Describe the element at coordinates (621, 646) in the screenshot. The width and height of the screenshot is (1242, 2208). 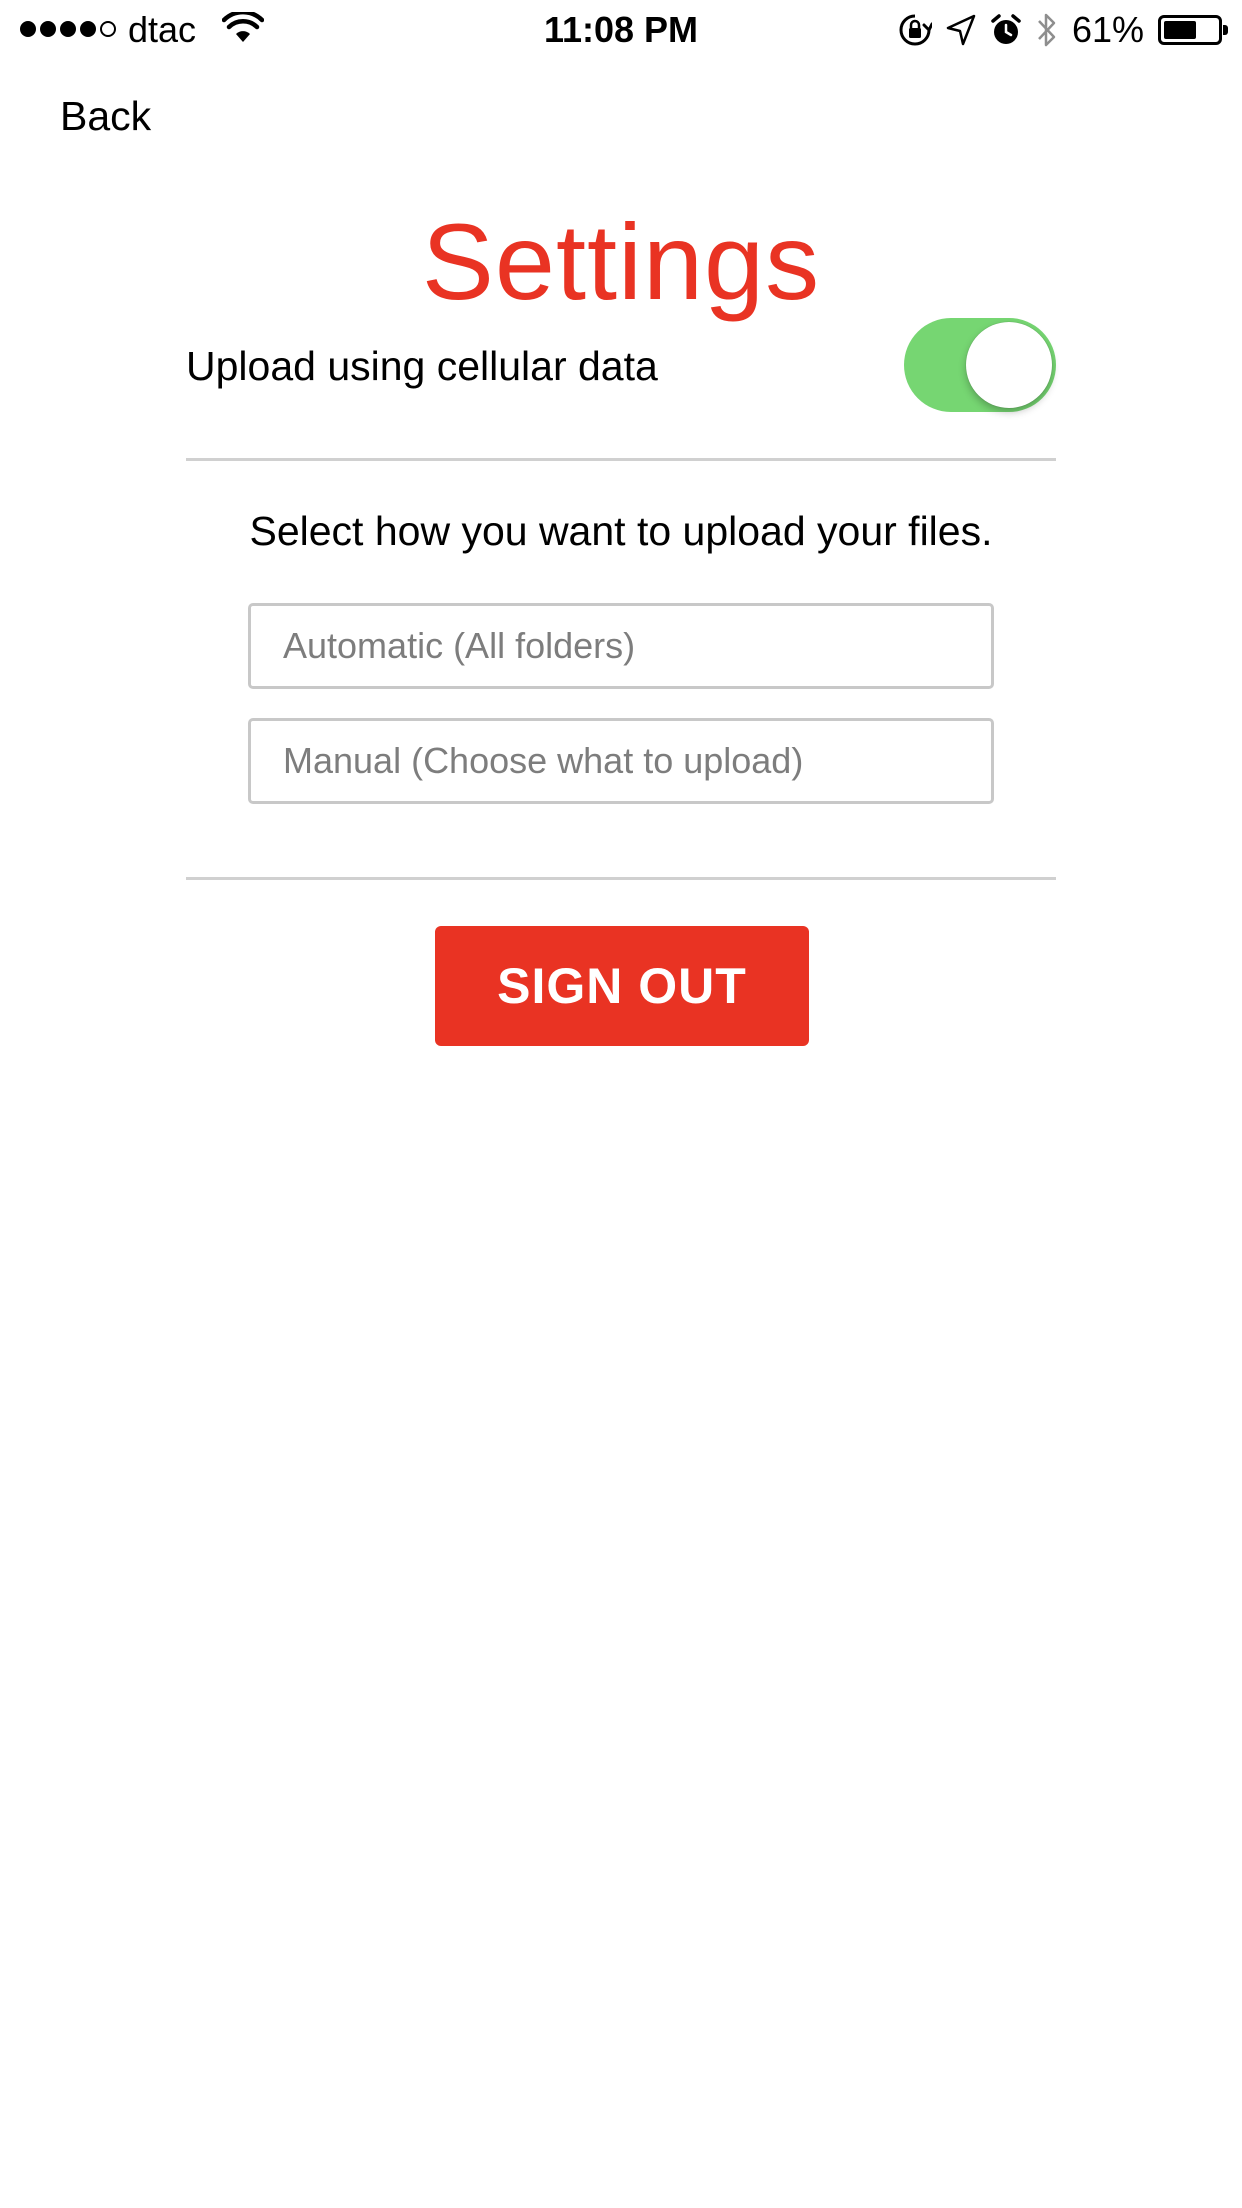
I see `automatic-upload-option: Automatic (All folders)` at that location.